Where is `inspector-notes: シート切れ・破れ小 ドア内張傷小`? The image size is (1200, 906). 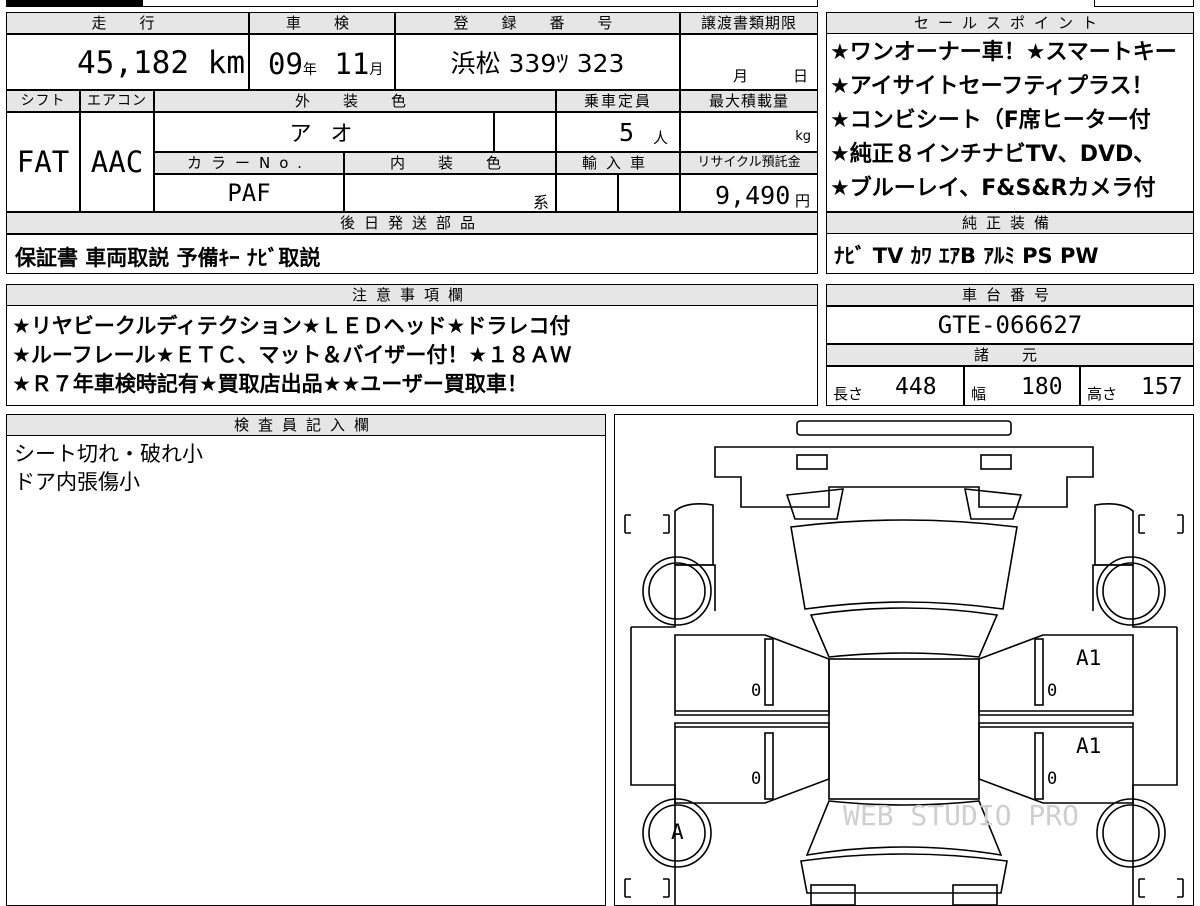 inspector-notes: シート切れ・破れ小 ドア内張傷小 is located at coordinates (108, 468).